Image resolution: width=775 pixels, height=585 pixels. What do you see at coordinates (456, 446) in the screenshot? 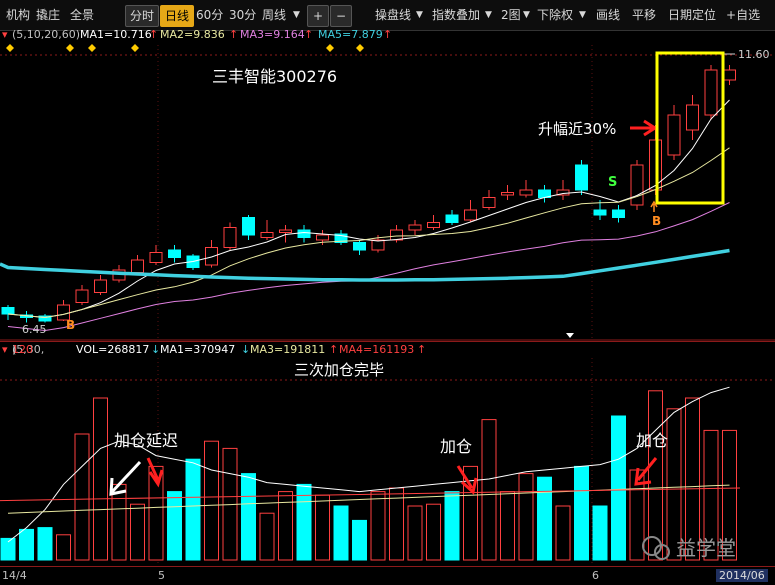
I see `add-position-label-1: 加仓` at bounding box center [456, 446].